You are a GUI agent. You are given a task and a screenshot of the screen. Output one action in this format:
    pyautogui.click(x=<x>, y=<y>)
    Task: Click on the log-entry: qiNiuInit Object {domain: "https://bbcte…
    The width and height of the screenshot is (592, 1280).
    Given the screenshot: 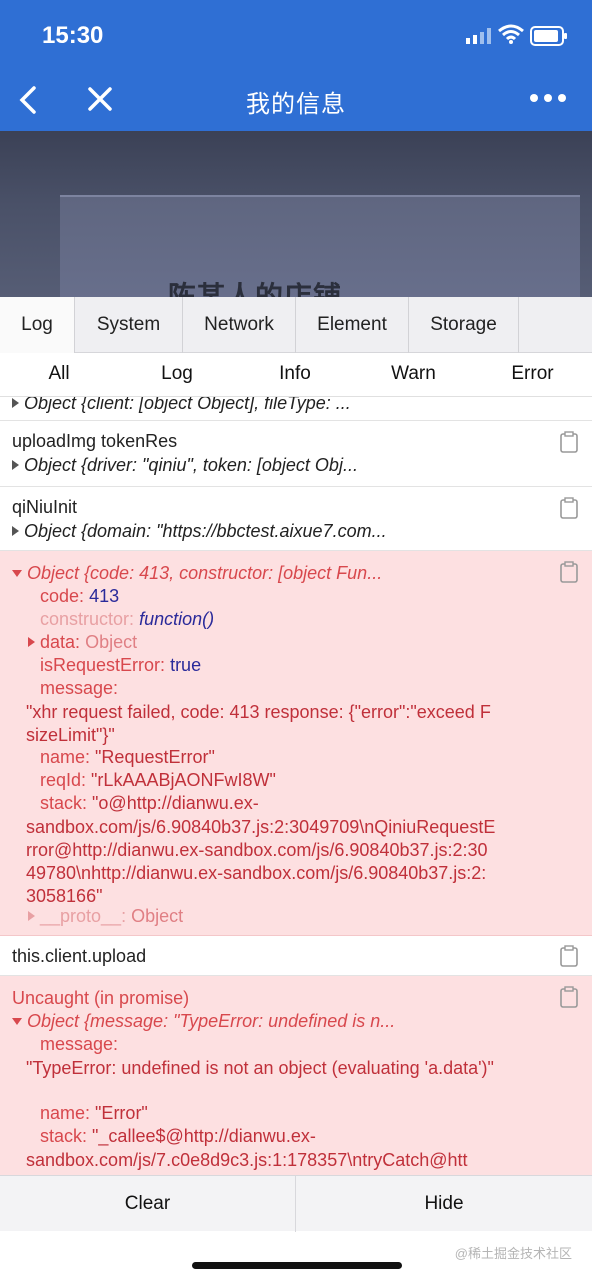 What is the action you would take?
    pyautogui.click(x=296, y=519)
    